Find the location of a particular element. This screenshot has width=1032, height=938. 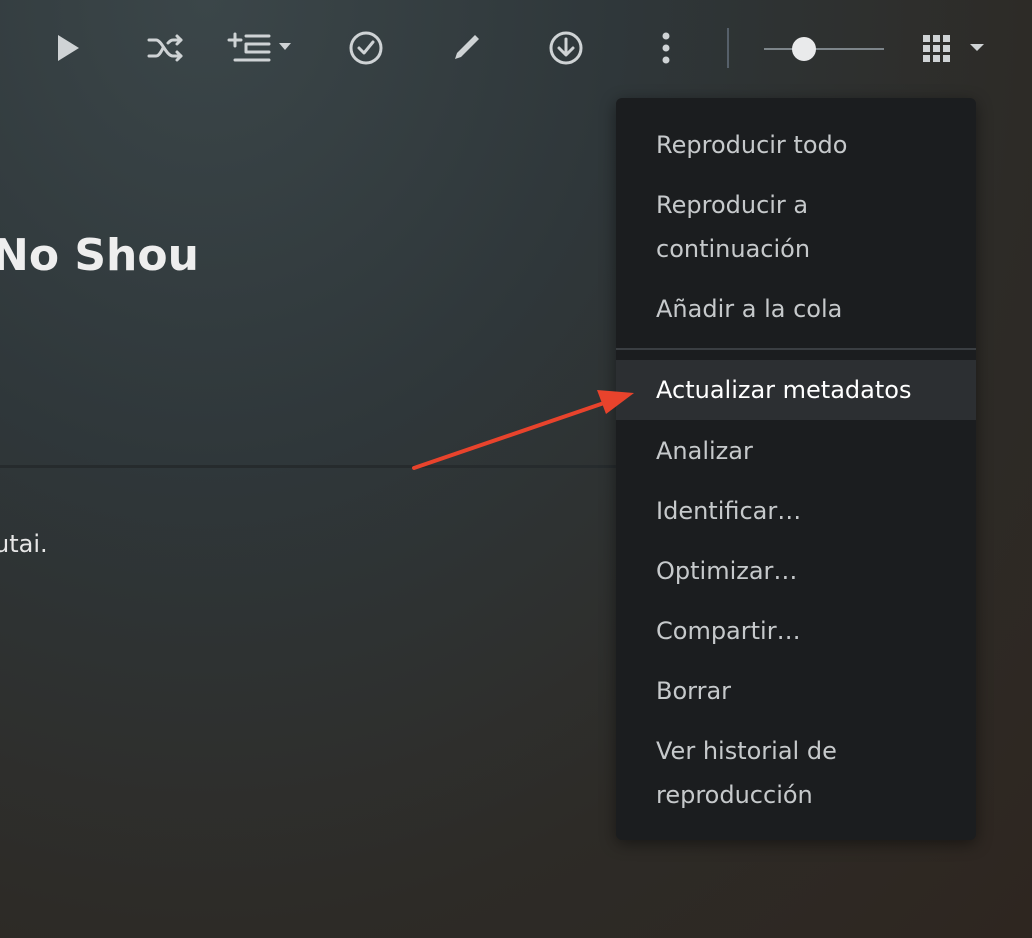

download-icon is located at coordinates (566, 48).